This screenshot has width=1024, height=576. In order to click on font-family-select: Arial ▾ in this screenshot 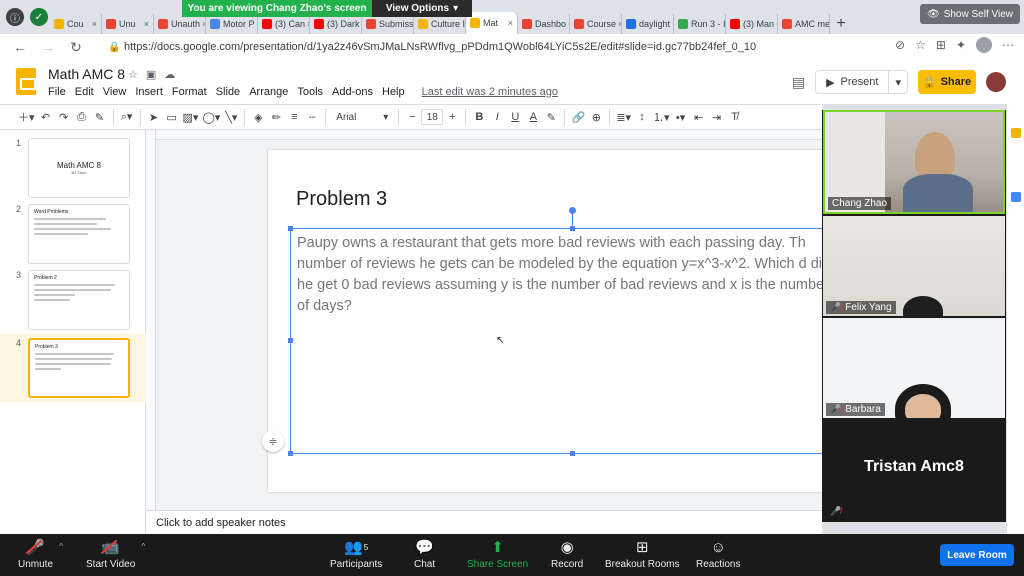, I will do `click(362, 117)`.